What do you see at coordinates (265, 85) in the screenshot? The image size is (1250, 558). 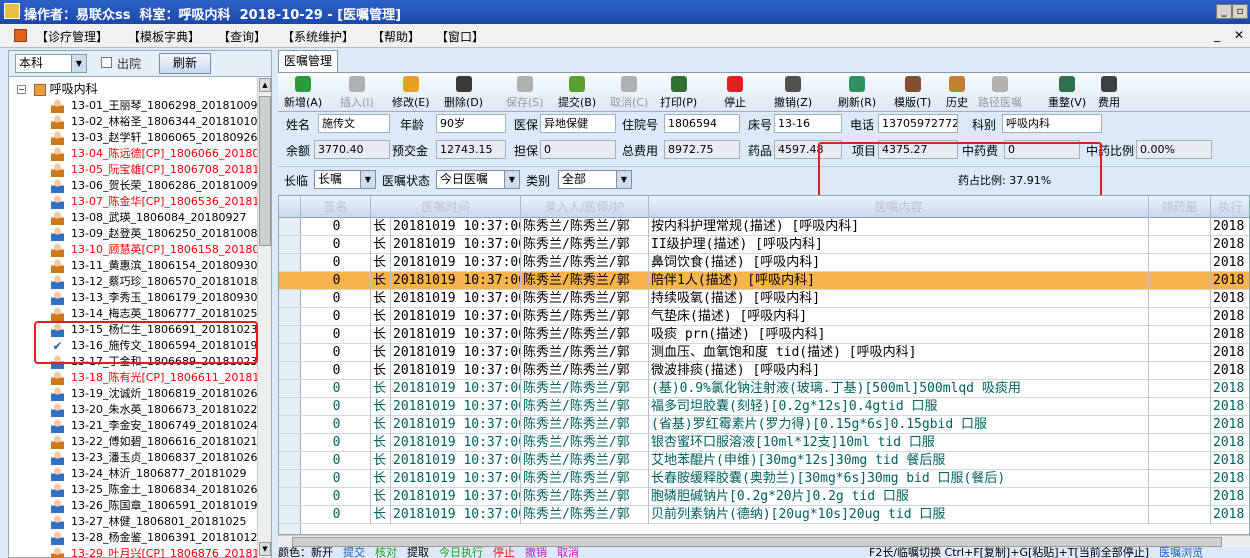 I see `scroll-up-icon: ▲` at bounding box center [265, 85].